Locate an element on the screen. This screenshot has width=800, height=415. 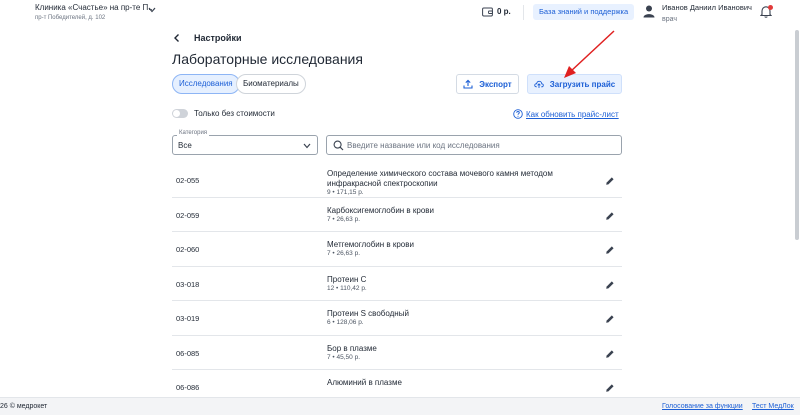
upload-price-button: Загрузить прайс is located at coordinates (574, 84).